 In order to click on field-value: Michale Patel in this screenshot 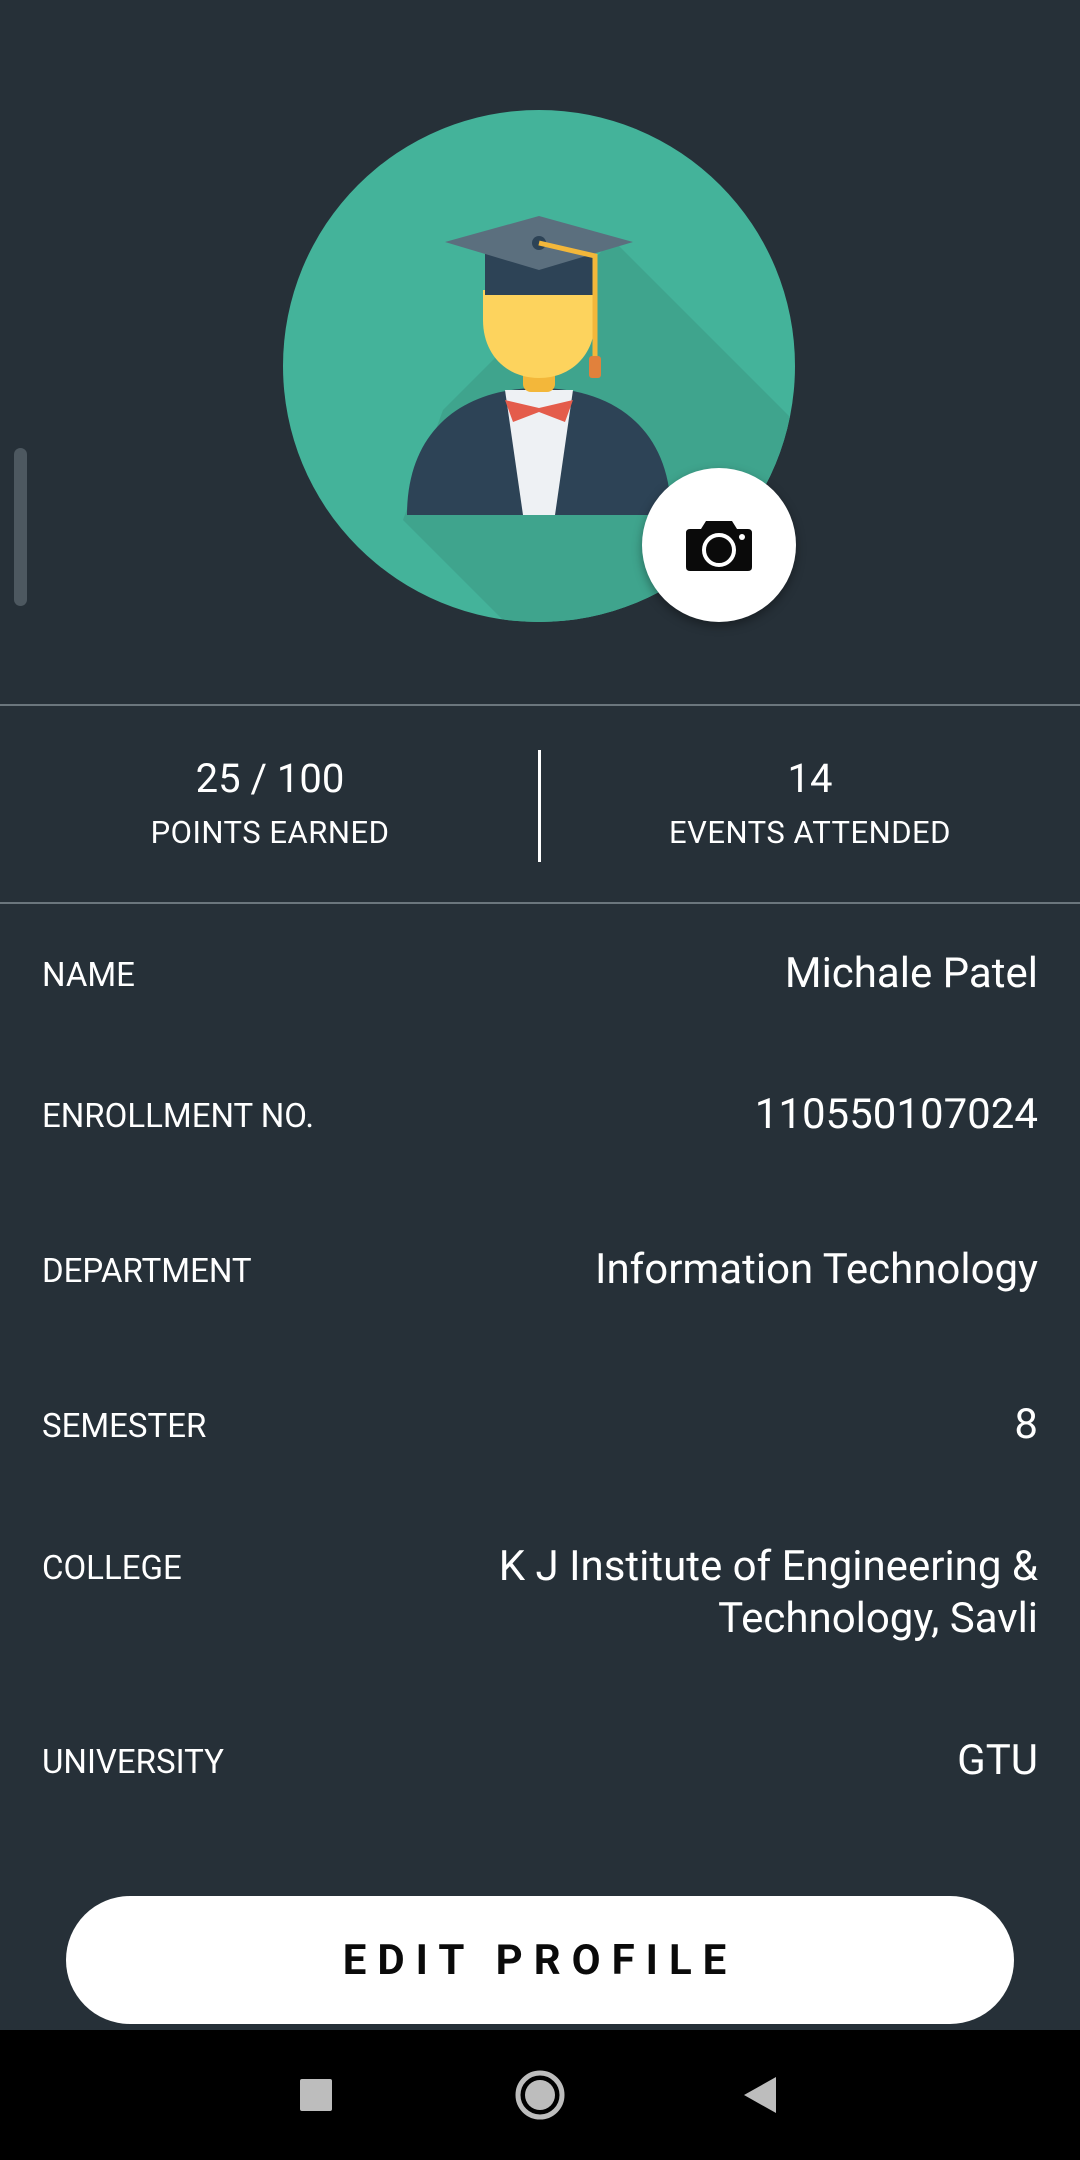, I will do `click(911, 973)`.